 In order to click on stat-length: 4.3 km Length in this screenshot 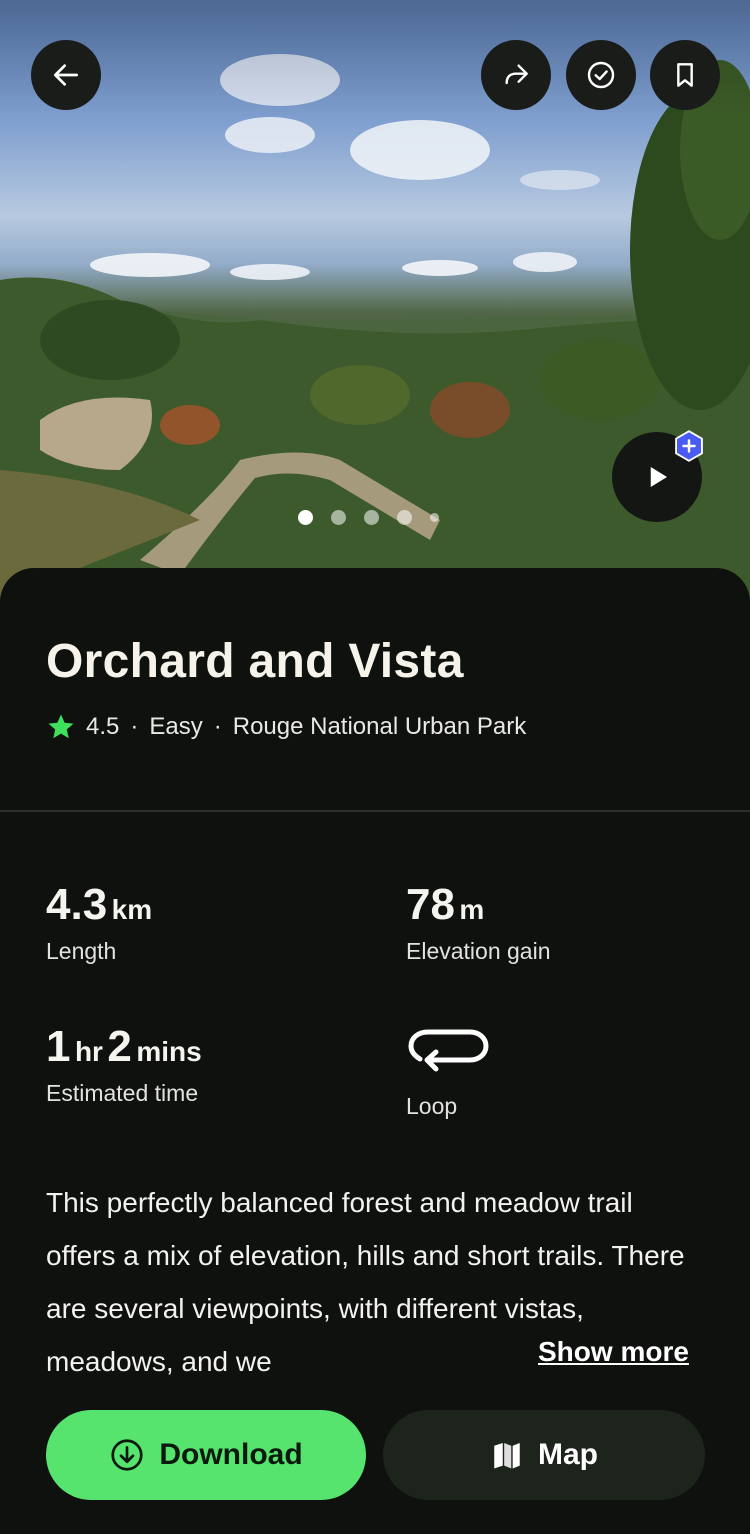, I will do `click(99, 922)`.